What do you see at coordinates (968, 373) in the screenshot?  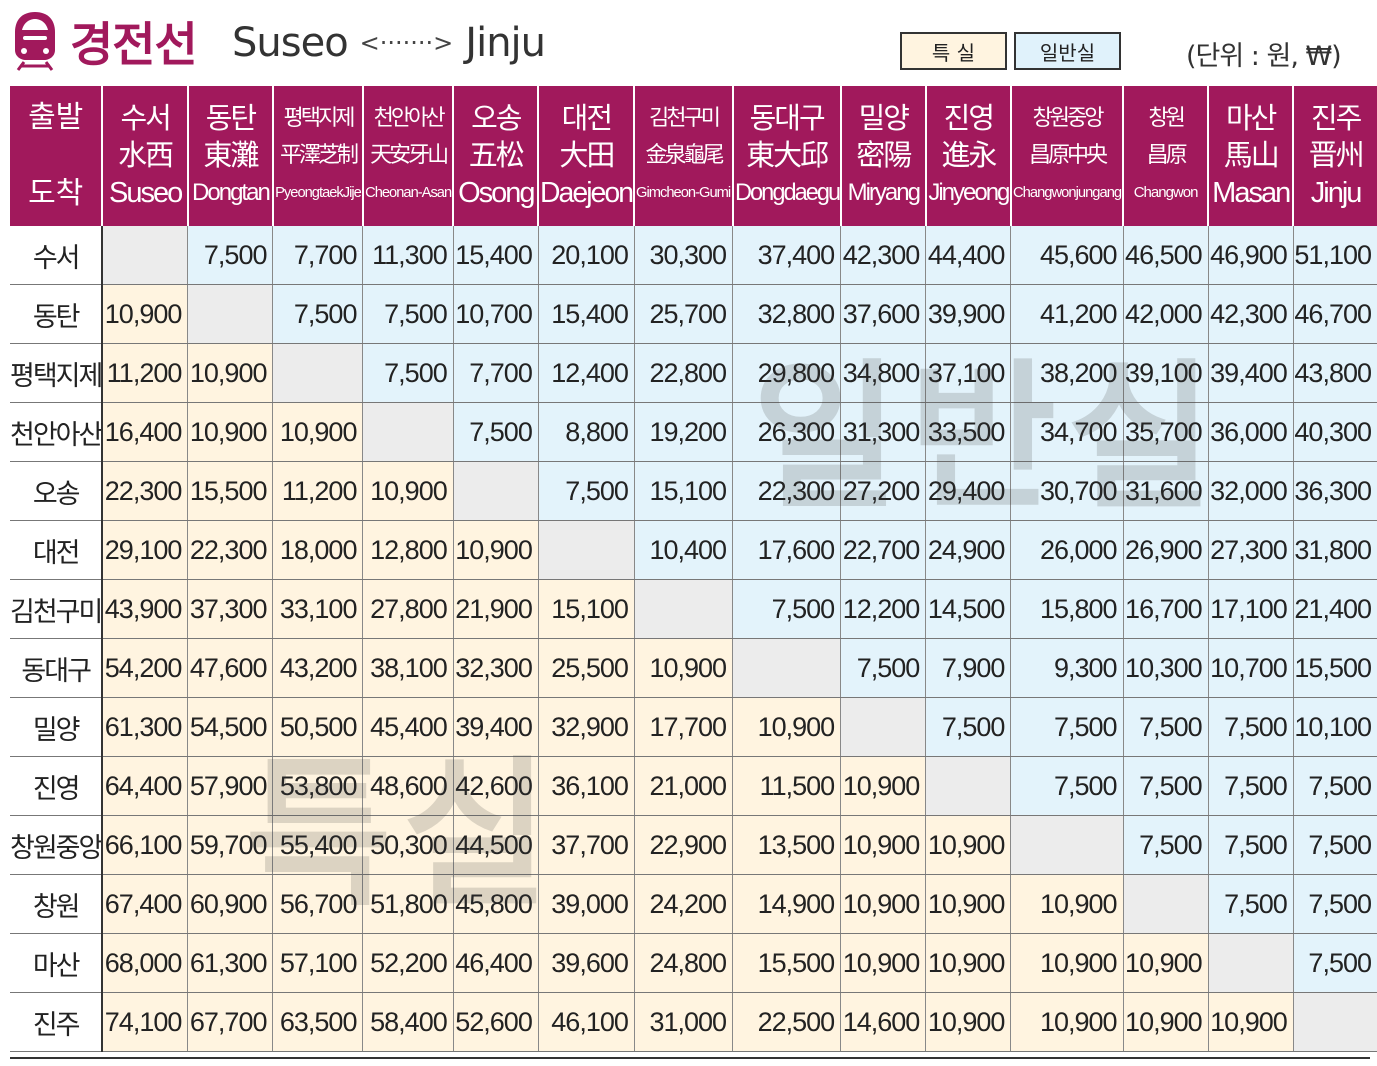 I see `fare-cell: 37,100` at bounding box center [968, 373].